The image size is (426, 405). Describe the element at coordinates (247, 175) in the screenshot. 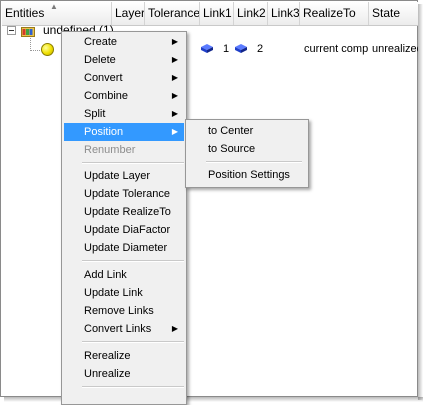

I see `submenu-item-position-settings: Position Settings` at that location.